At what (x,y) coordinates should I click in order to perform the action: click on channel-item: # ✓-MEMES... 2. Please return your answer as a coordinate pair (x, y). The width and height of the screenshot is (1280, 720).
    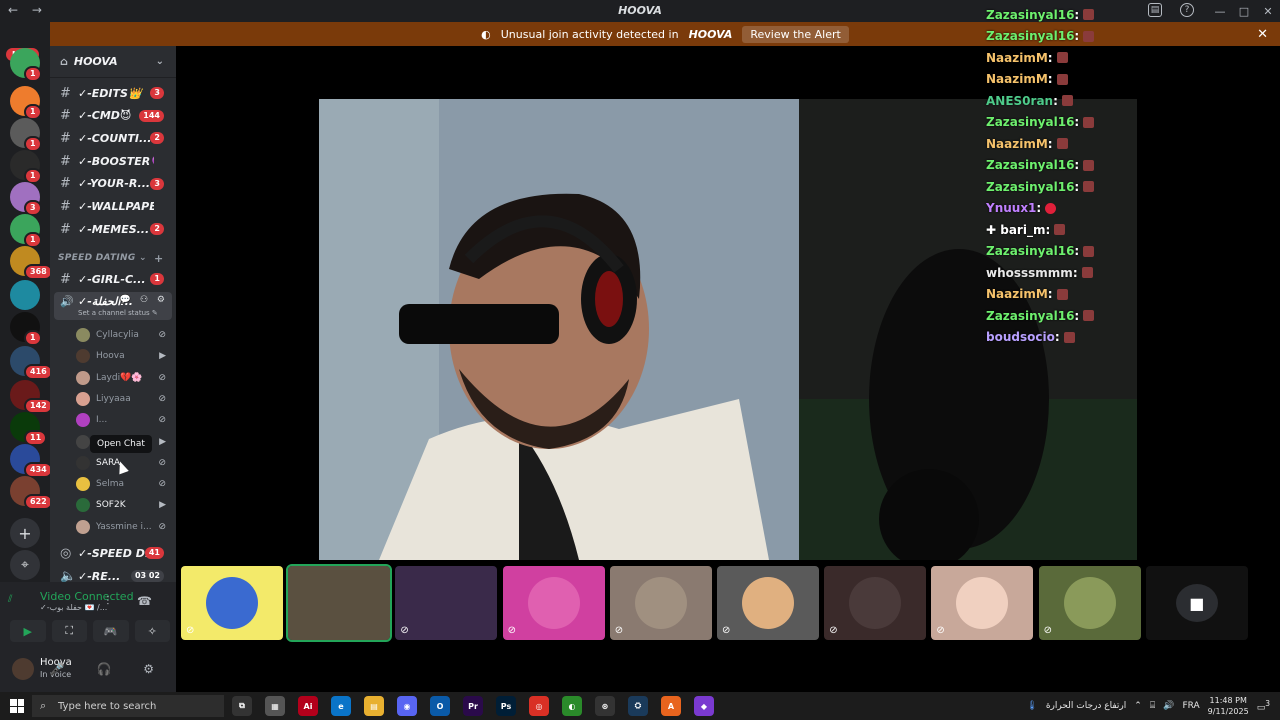
    Looking at the image, I should click on (113, 229).